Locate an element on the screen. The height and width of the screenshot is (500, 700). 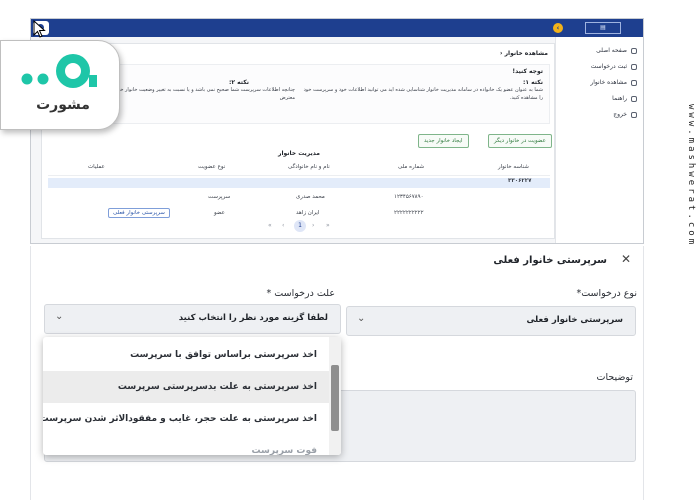
page-title: مشاهده خانوار ‹ is located at coordinates (524, 53).